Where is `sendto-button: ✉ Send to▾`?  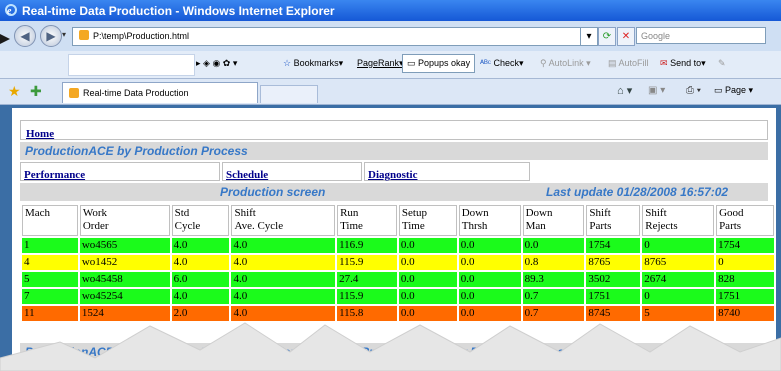
sendto-button: ✉ Send to▾ is located at coordinates (683, 63).